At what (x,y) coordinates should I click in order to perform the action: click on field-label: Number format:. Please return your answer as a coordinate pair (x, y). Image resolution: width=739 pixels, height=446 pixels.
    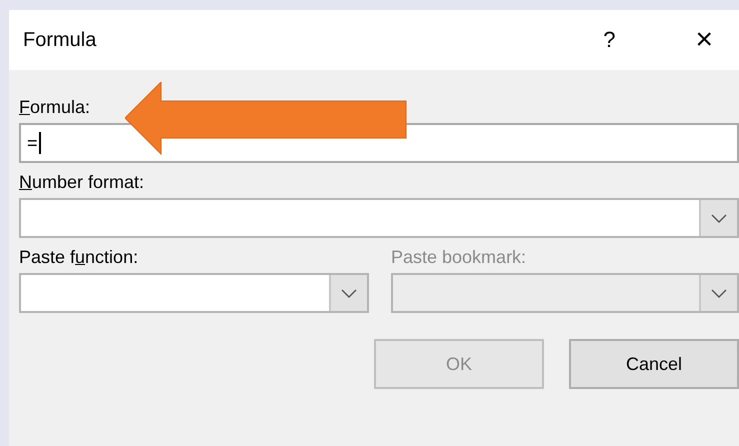
    Looking at the image, I should click on (81, 182).